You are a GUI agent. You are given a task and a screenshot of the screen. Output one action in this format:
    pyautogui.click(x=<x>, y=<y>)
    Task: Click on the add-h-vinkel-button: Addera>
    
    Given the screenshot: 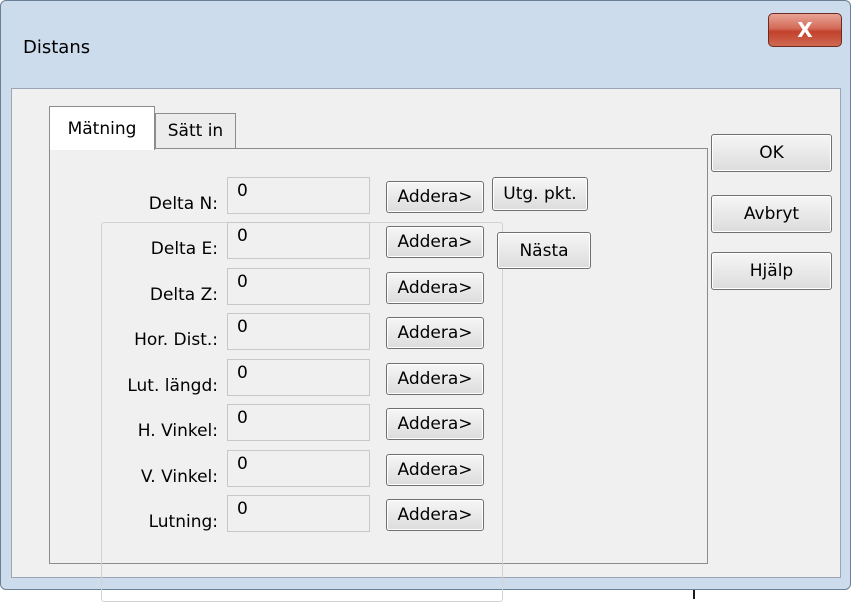 What is the action you would take?
    pyautogui.click(x=435, y=424)
    